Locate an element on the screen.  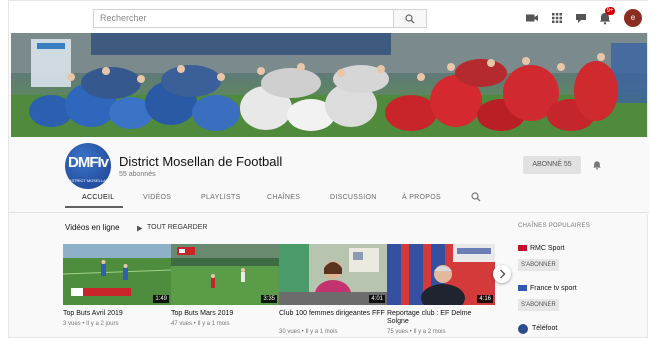
chevron-right-icon is located at coordinates (503, 274).